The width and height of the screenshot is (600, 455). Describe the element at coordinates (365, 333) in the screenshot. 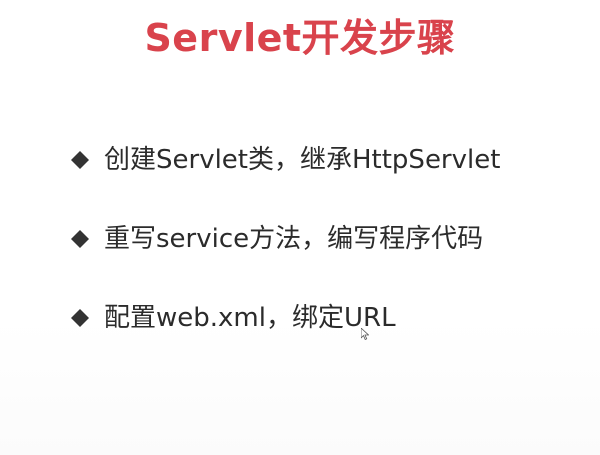

I see `mouse-pointer-icon` at that location.